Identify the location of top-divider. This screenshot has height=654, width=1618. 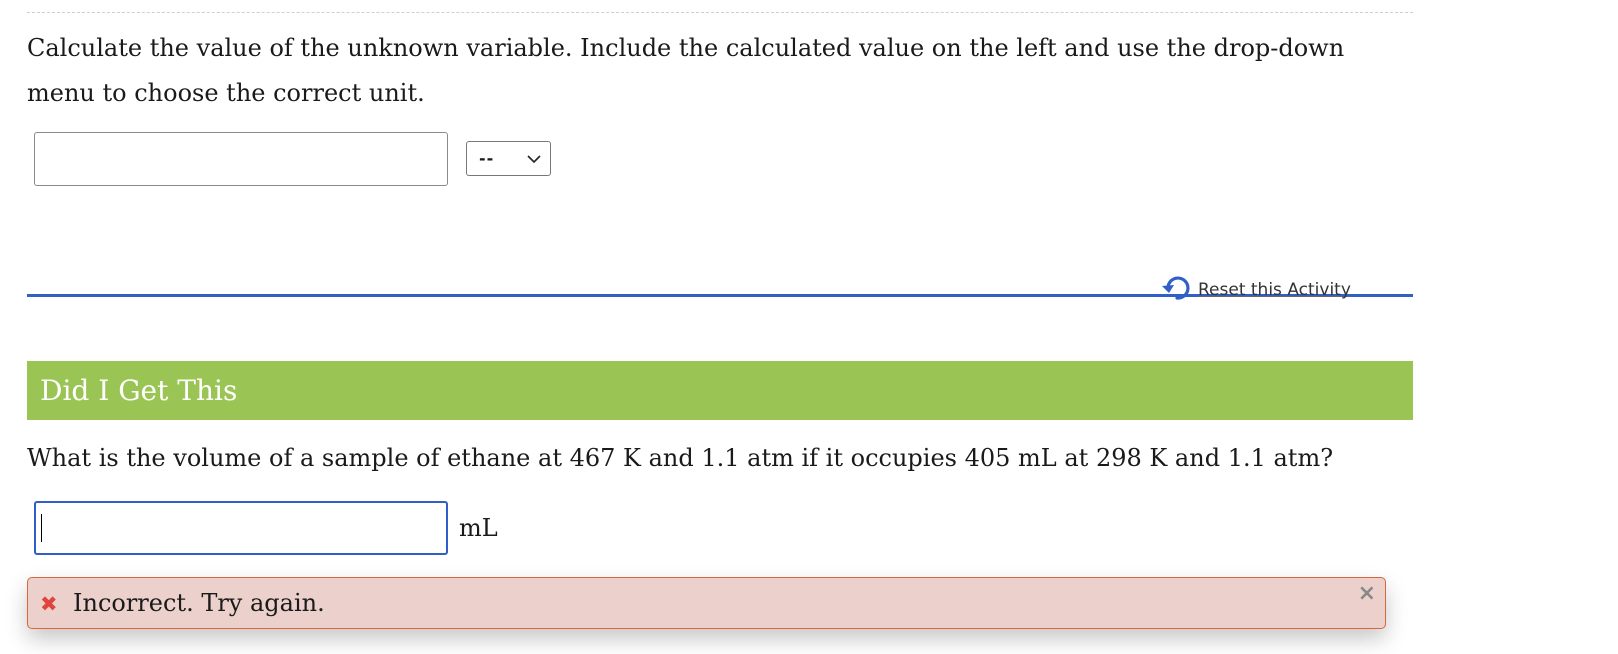
(720, 12).